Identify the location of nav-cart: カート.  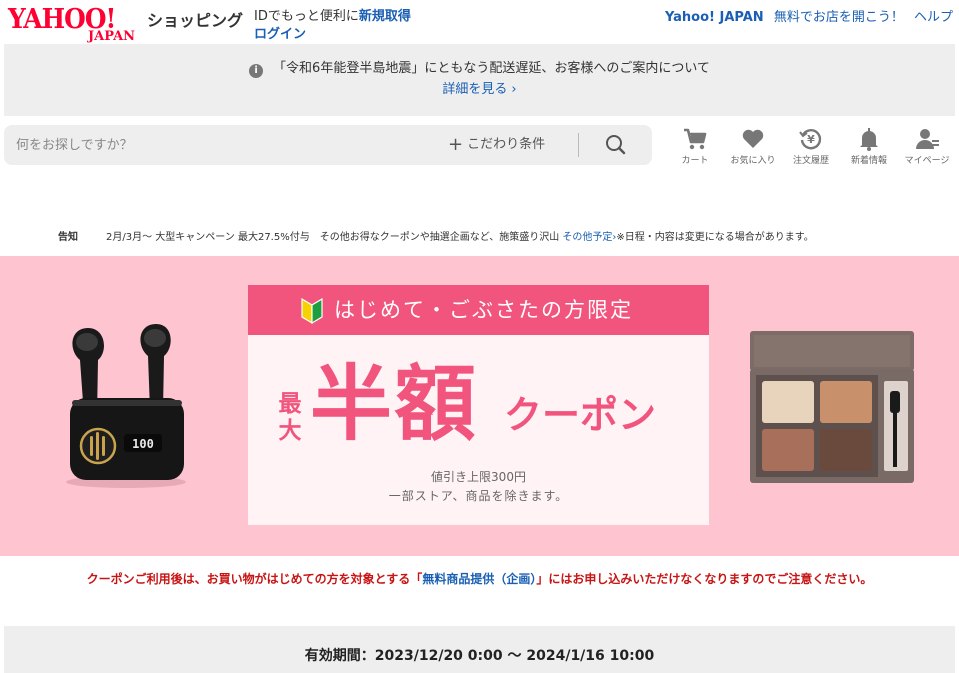
(695, 146).